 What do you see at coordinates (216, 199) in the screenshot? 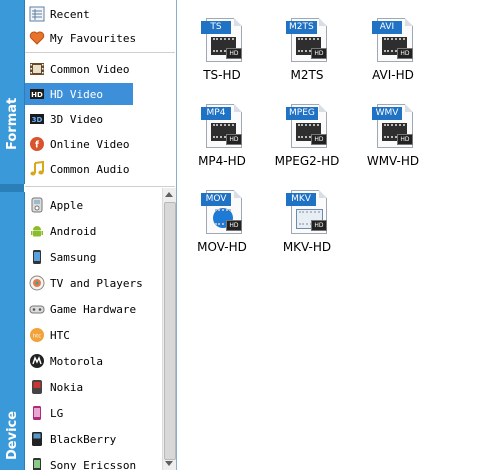
I see `format-tag: MOV` at bounding box center [216, 199].